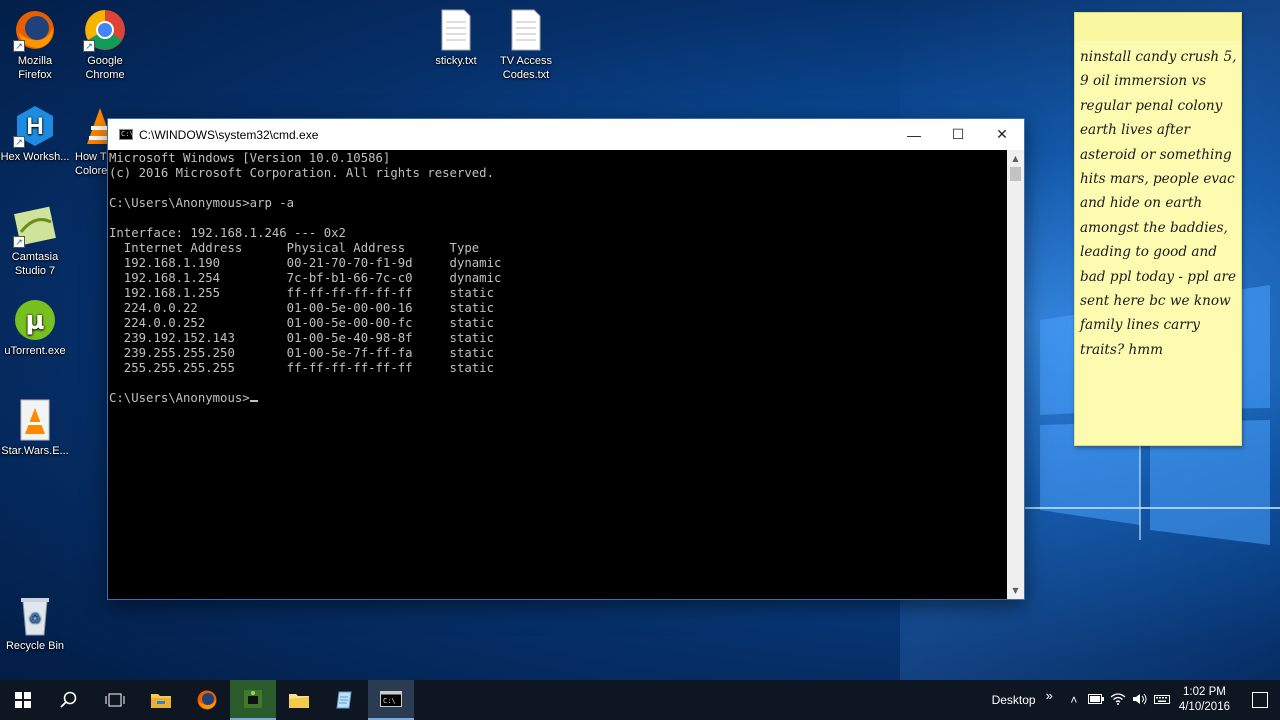  What do you see at coordinates (1015, 374) in the screenshot?
I see `vertical-scrollbar: ▲ ▼` at bounding box center [1015, 374].